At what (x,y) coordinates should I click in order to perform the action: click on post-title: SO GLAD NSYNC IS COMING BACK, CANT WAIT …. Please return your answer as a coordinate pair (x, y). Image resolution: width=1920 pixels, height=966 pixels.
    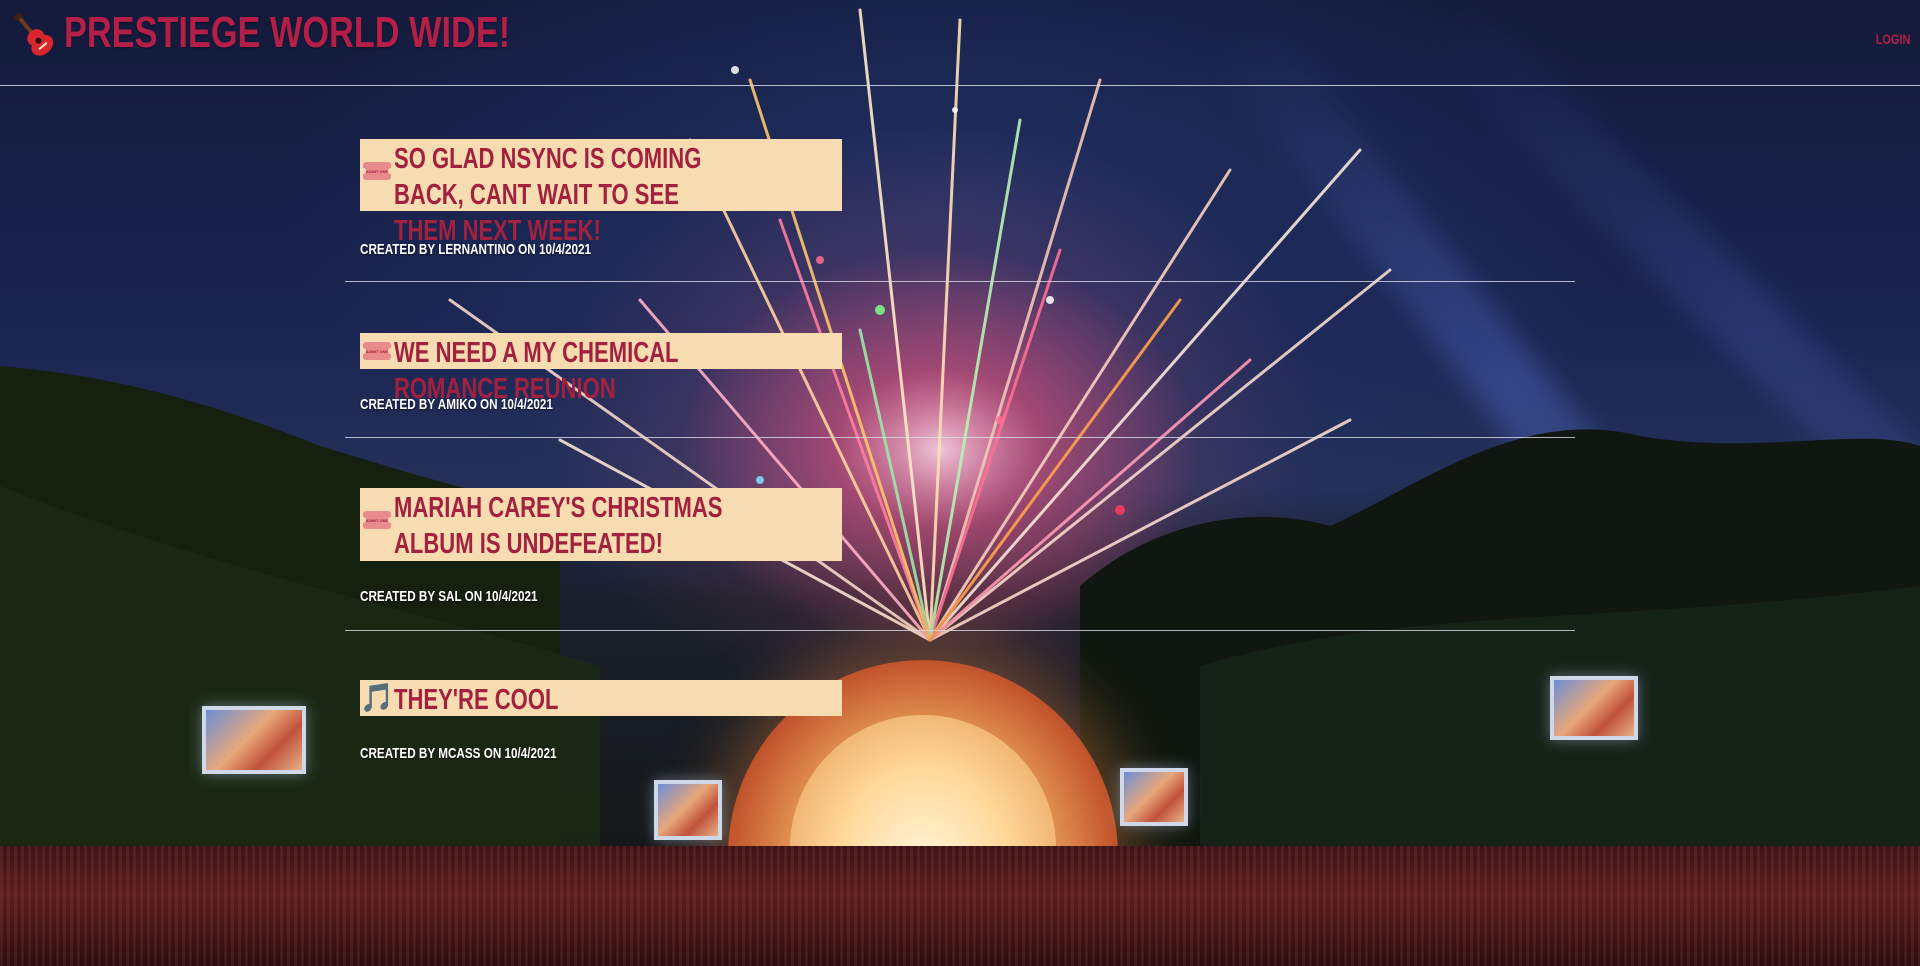
    Looking at the image, I should click on (562, 195).